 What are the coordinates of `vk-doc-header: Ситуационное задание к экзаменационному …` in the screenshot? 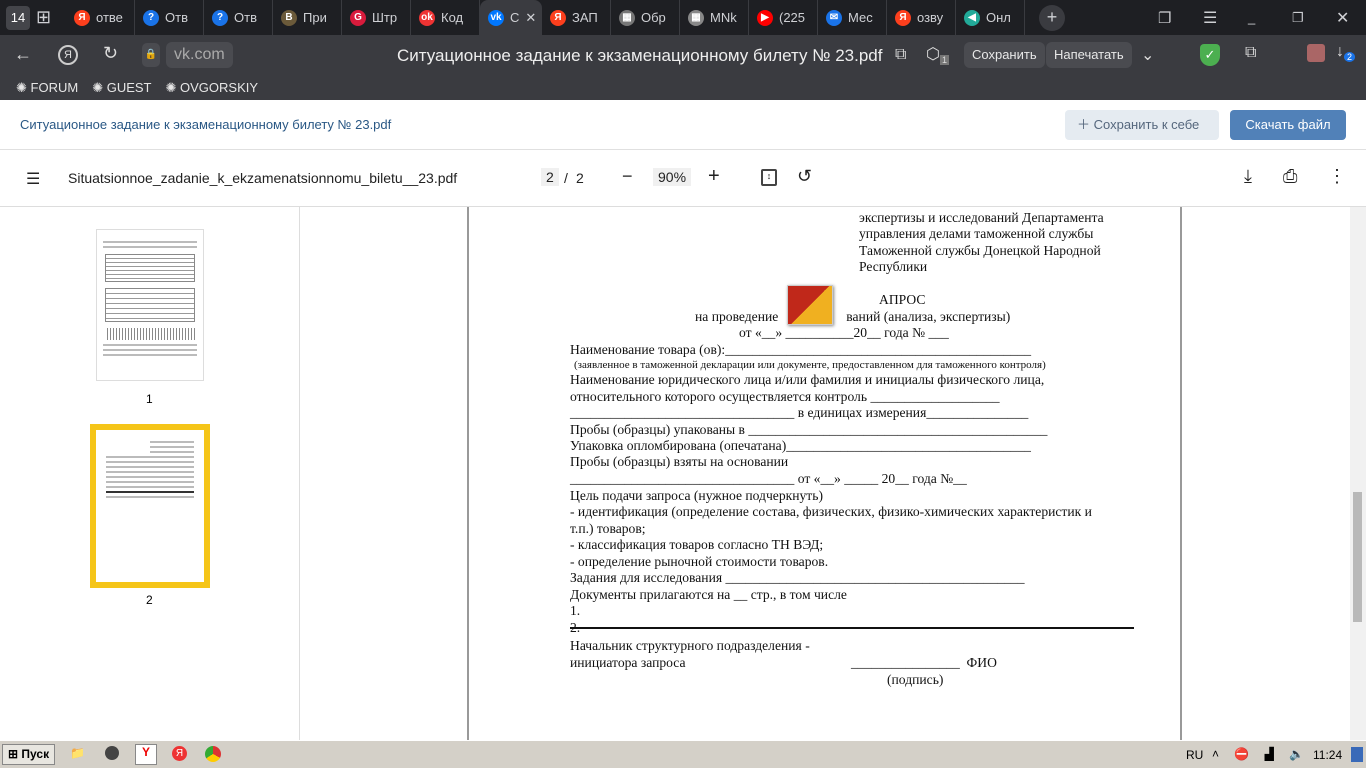 It's located at (683, 125).